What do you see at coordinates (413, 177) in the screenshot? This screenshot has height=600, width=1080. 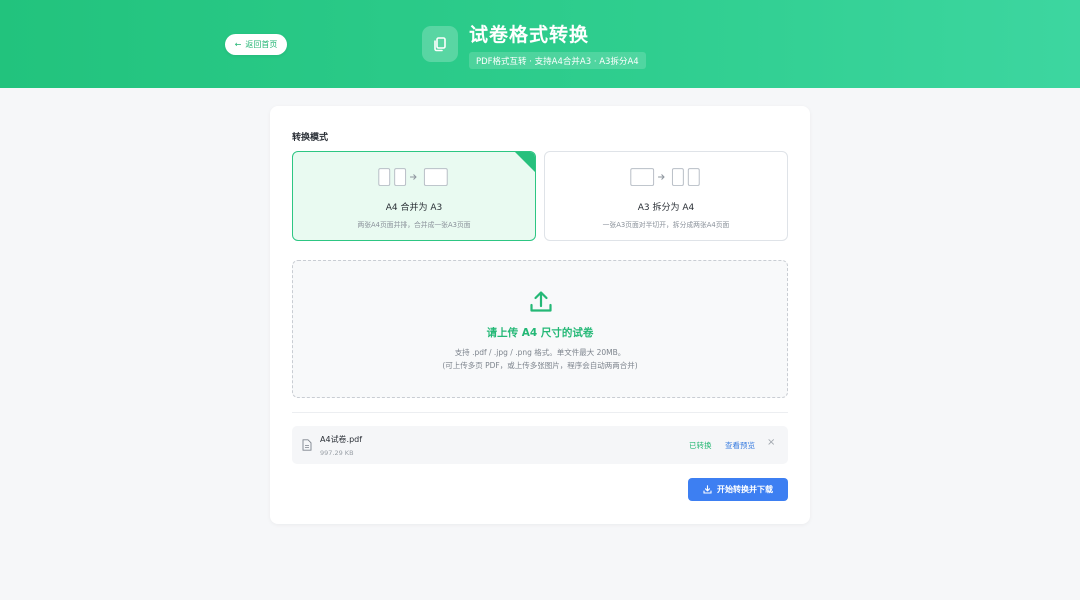 I see `merge-diagram-icon` at bounding box center [413, 177].